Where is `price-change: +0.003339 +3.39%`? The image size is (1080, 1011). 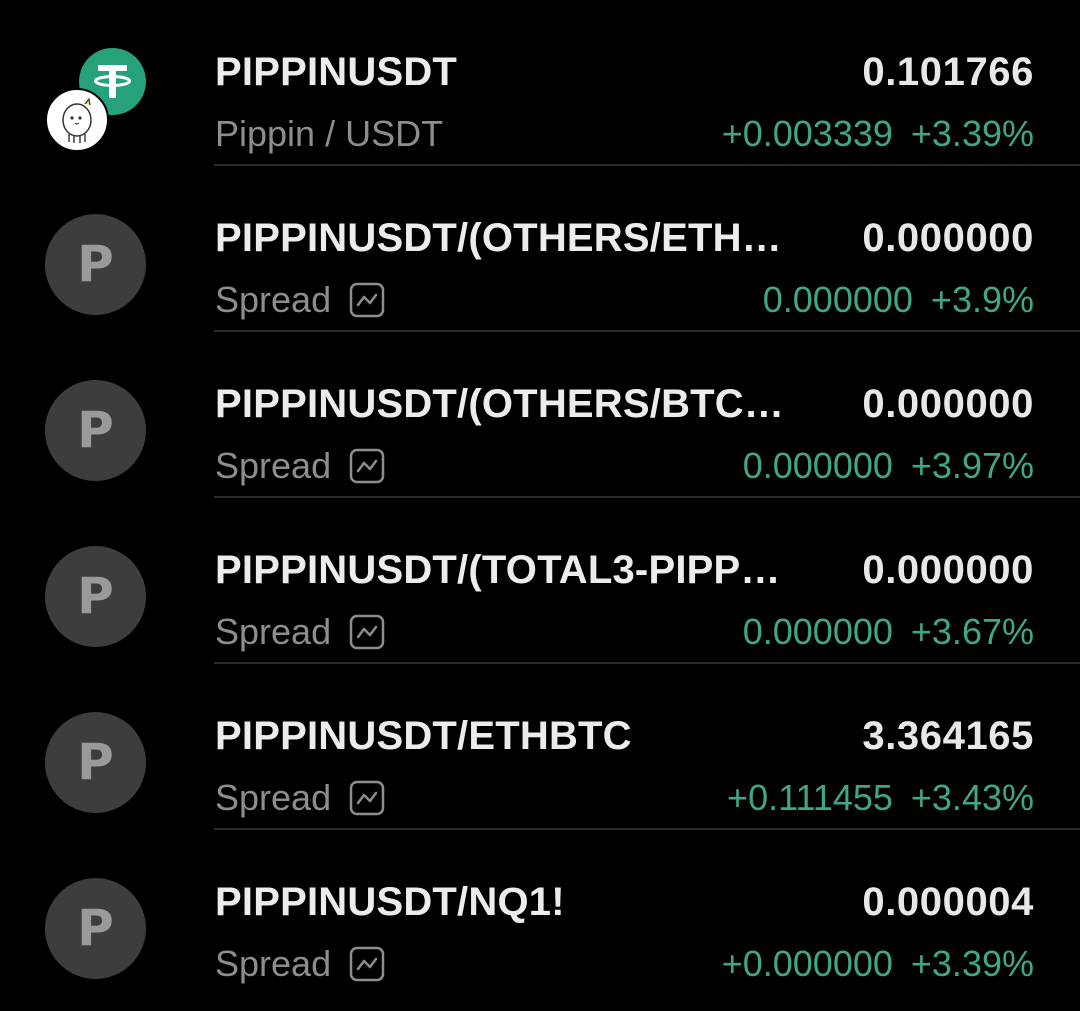 price-change: +0.003339 +3.39% is located at coordinates (878, 134).